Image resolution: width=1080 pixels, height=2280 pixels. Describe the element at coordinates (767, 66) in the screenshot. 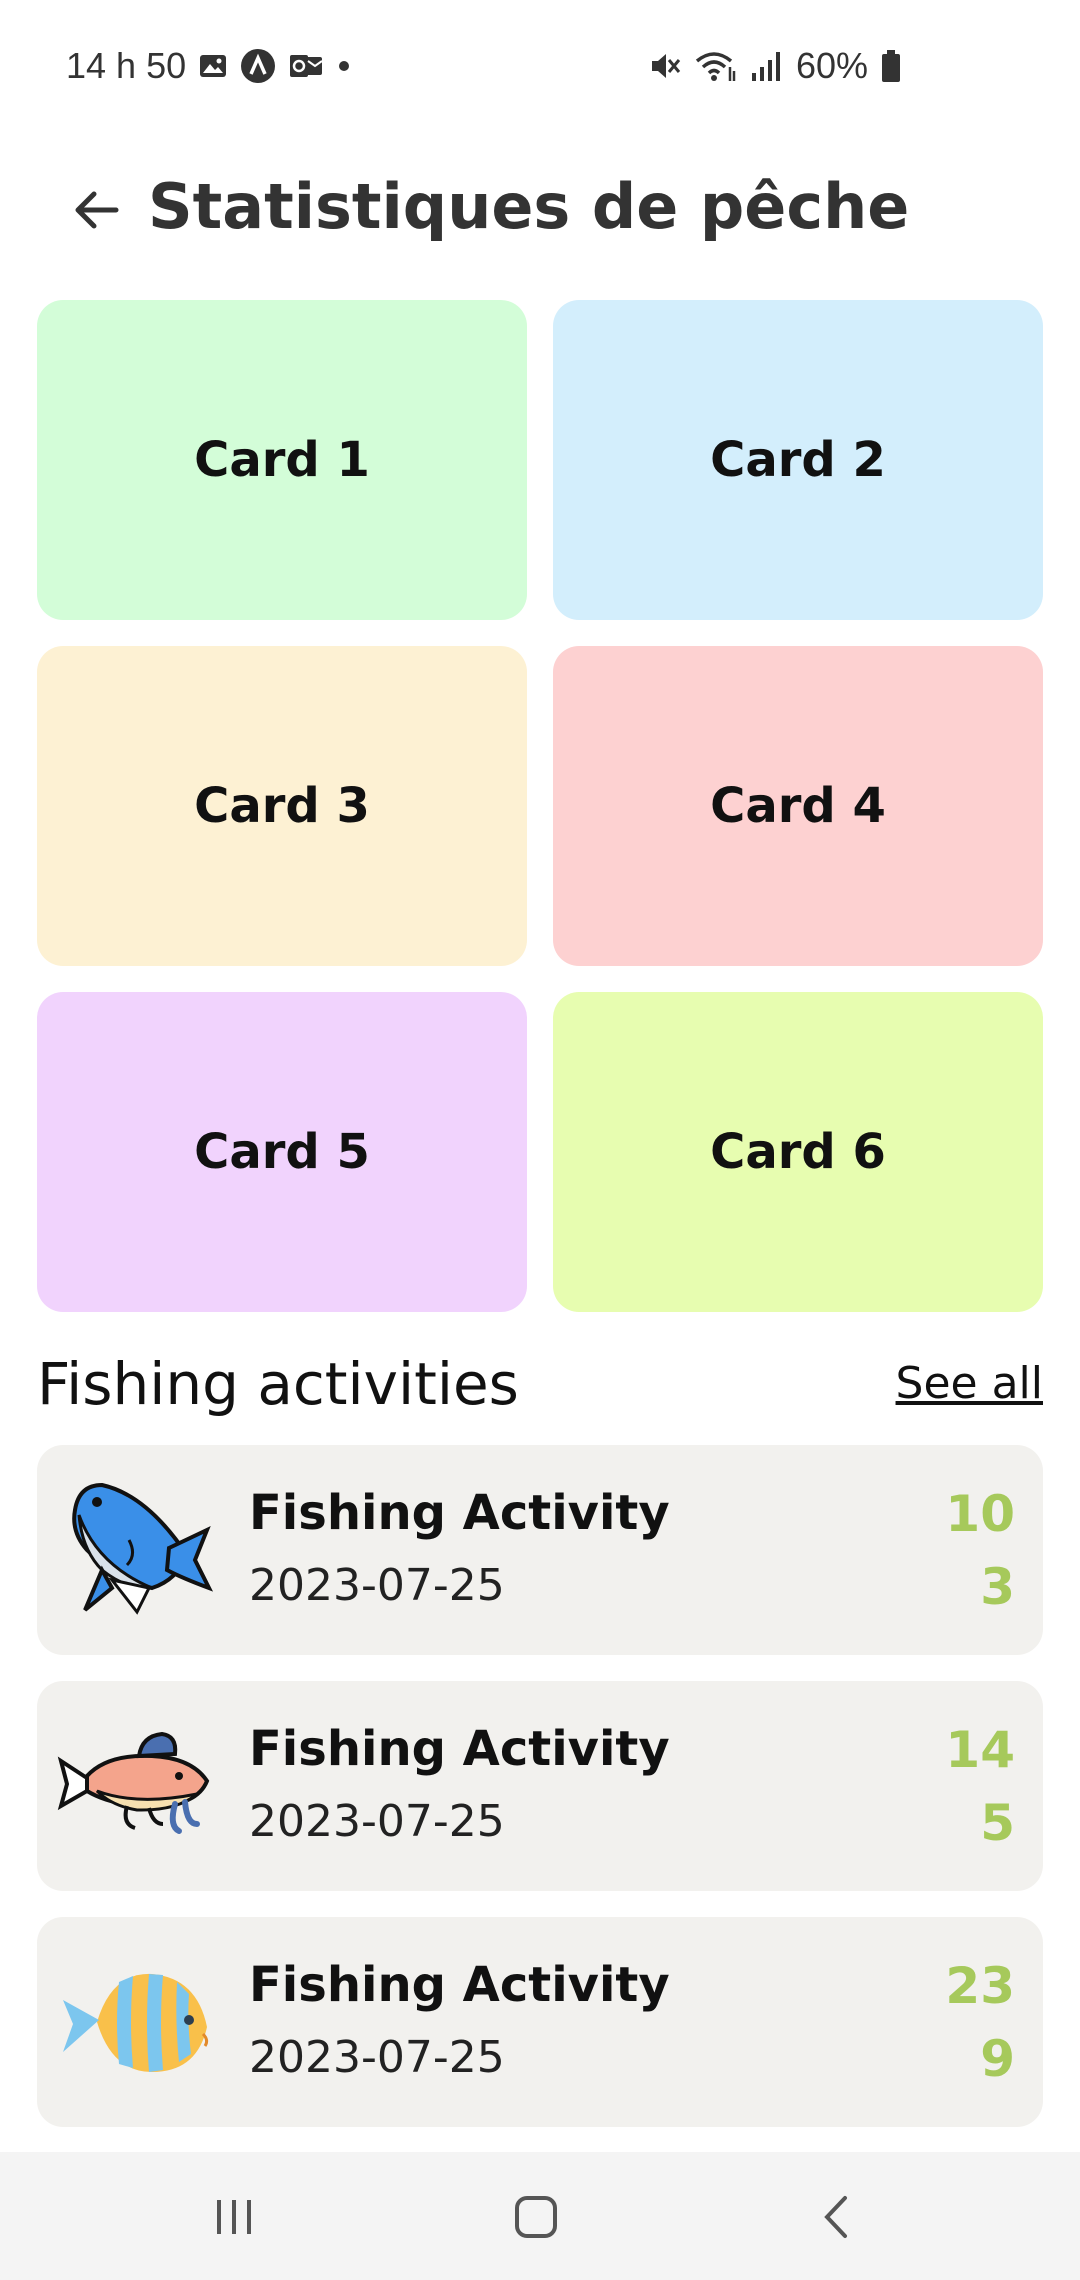

I see `signal-icon` at that location.